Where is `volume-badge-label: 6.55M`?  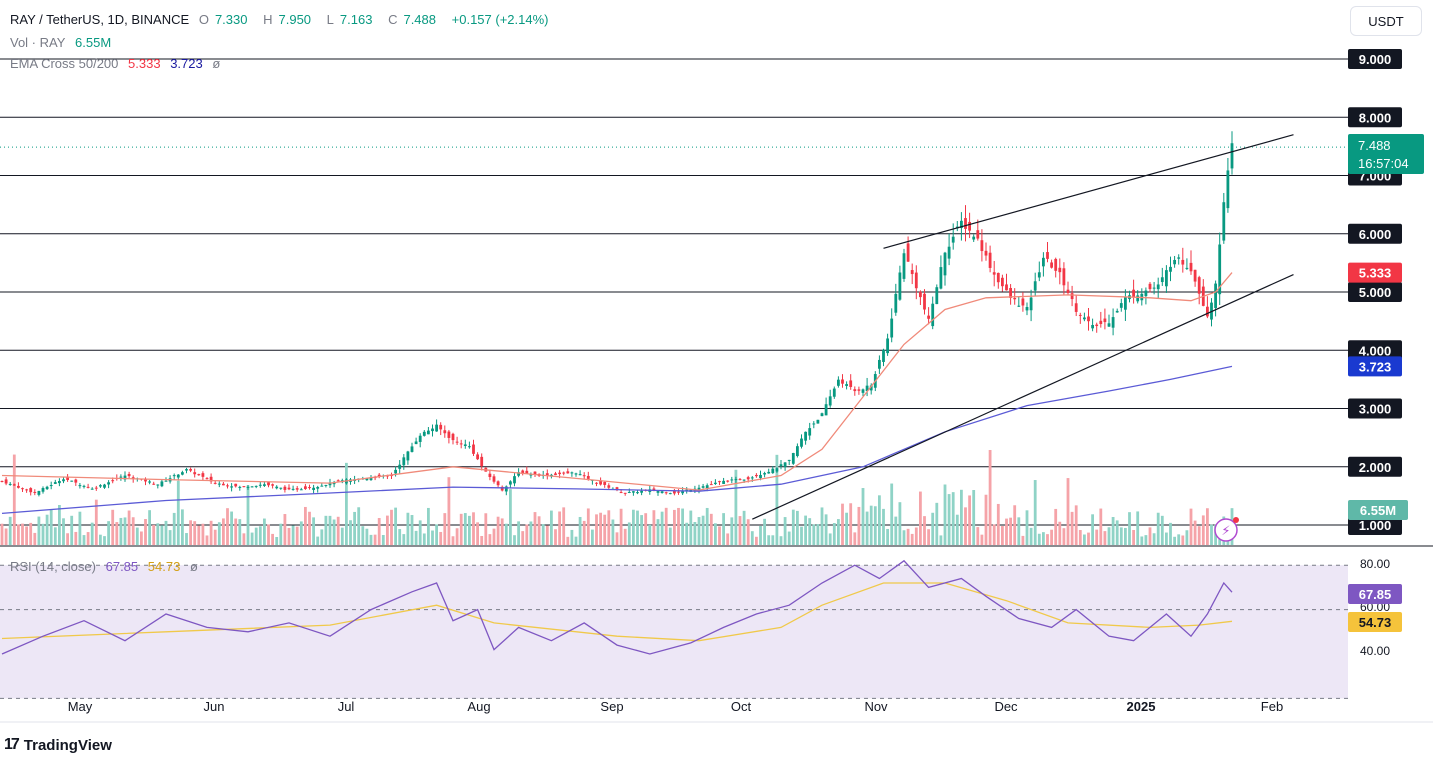
volume-badge-label: 6.55M is located at coordinates (1378, 510).